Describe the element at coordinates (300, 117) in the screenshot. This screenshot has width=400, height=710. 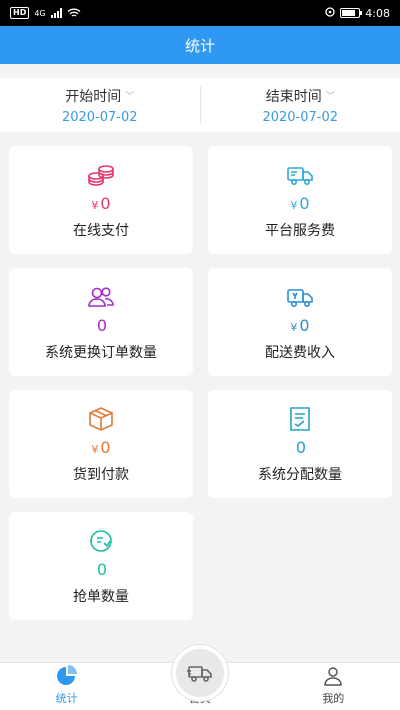
I see `end-date-value: 2020-07-02` at that location.